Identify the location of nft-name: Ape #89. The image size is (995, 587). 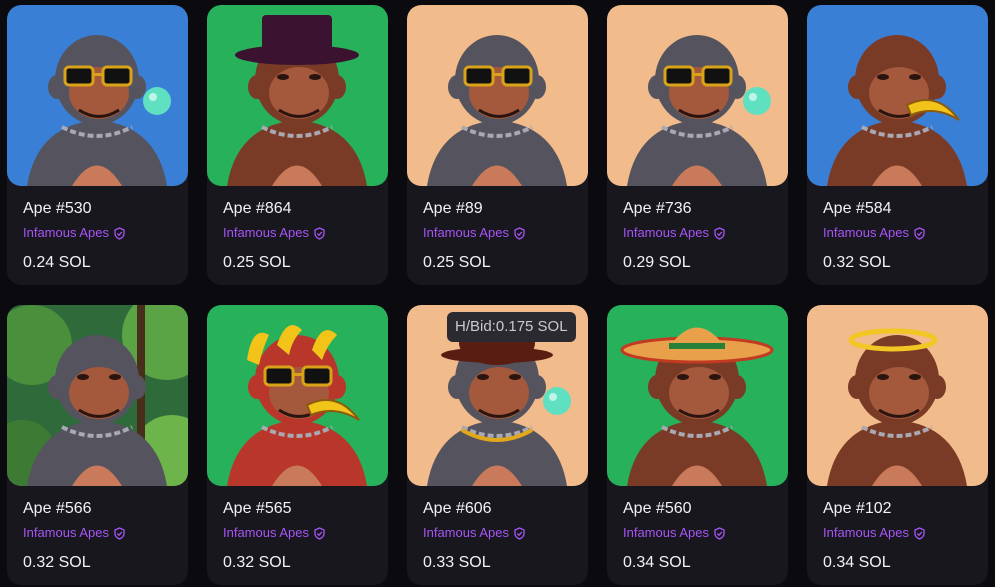
(453, 208).